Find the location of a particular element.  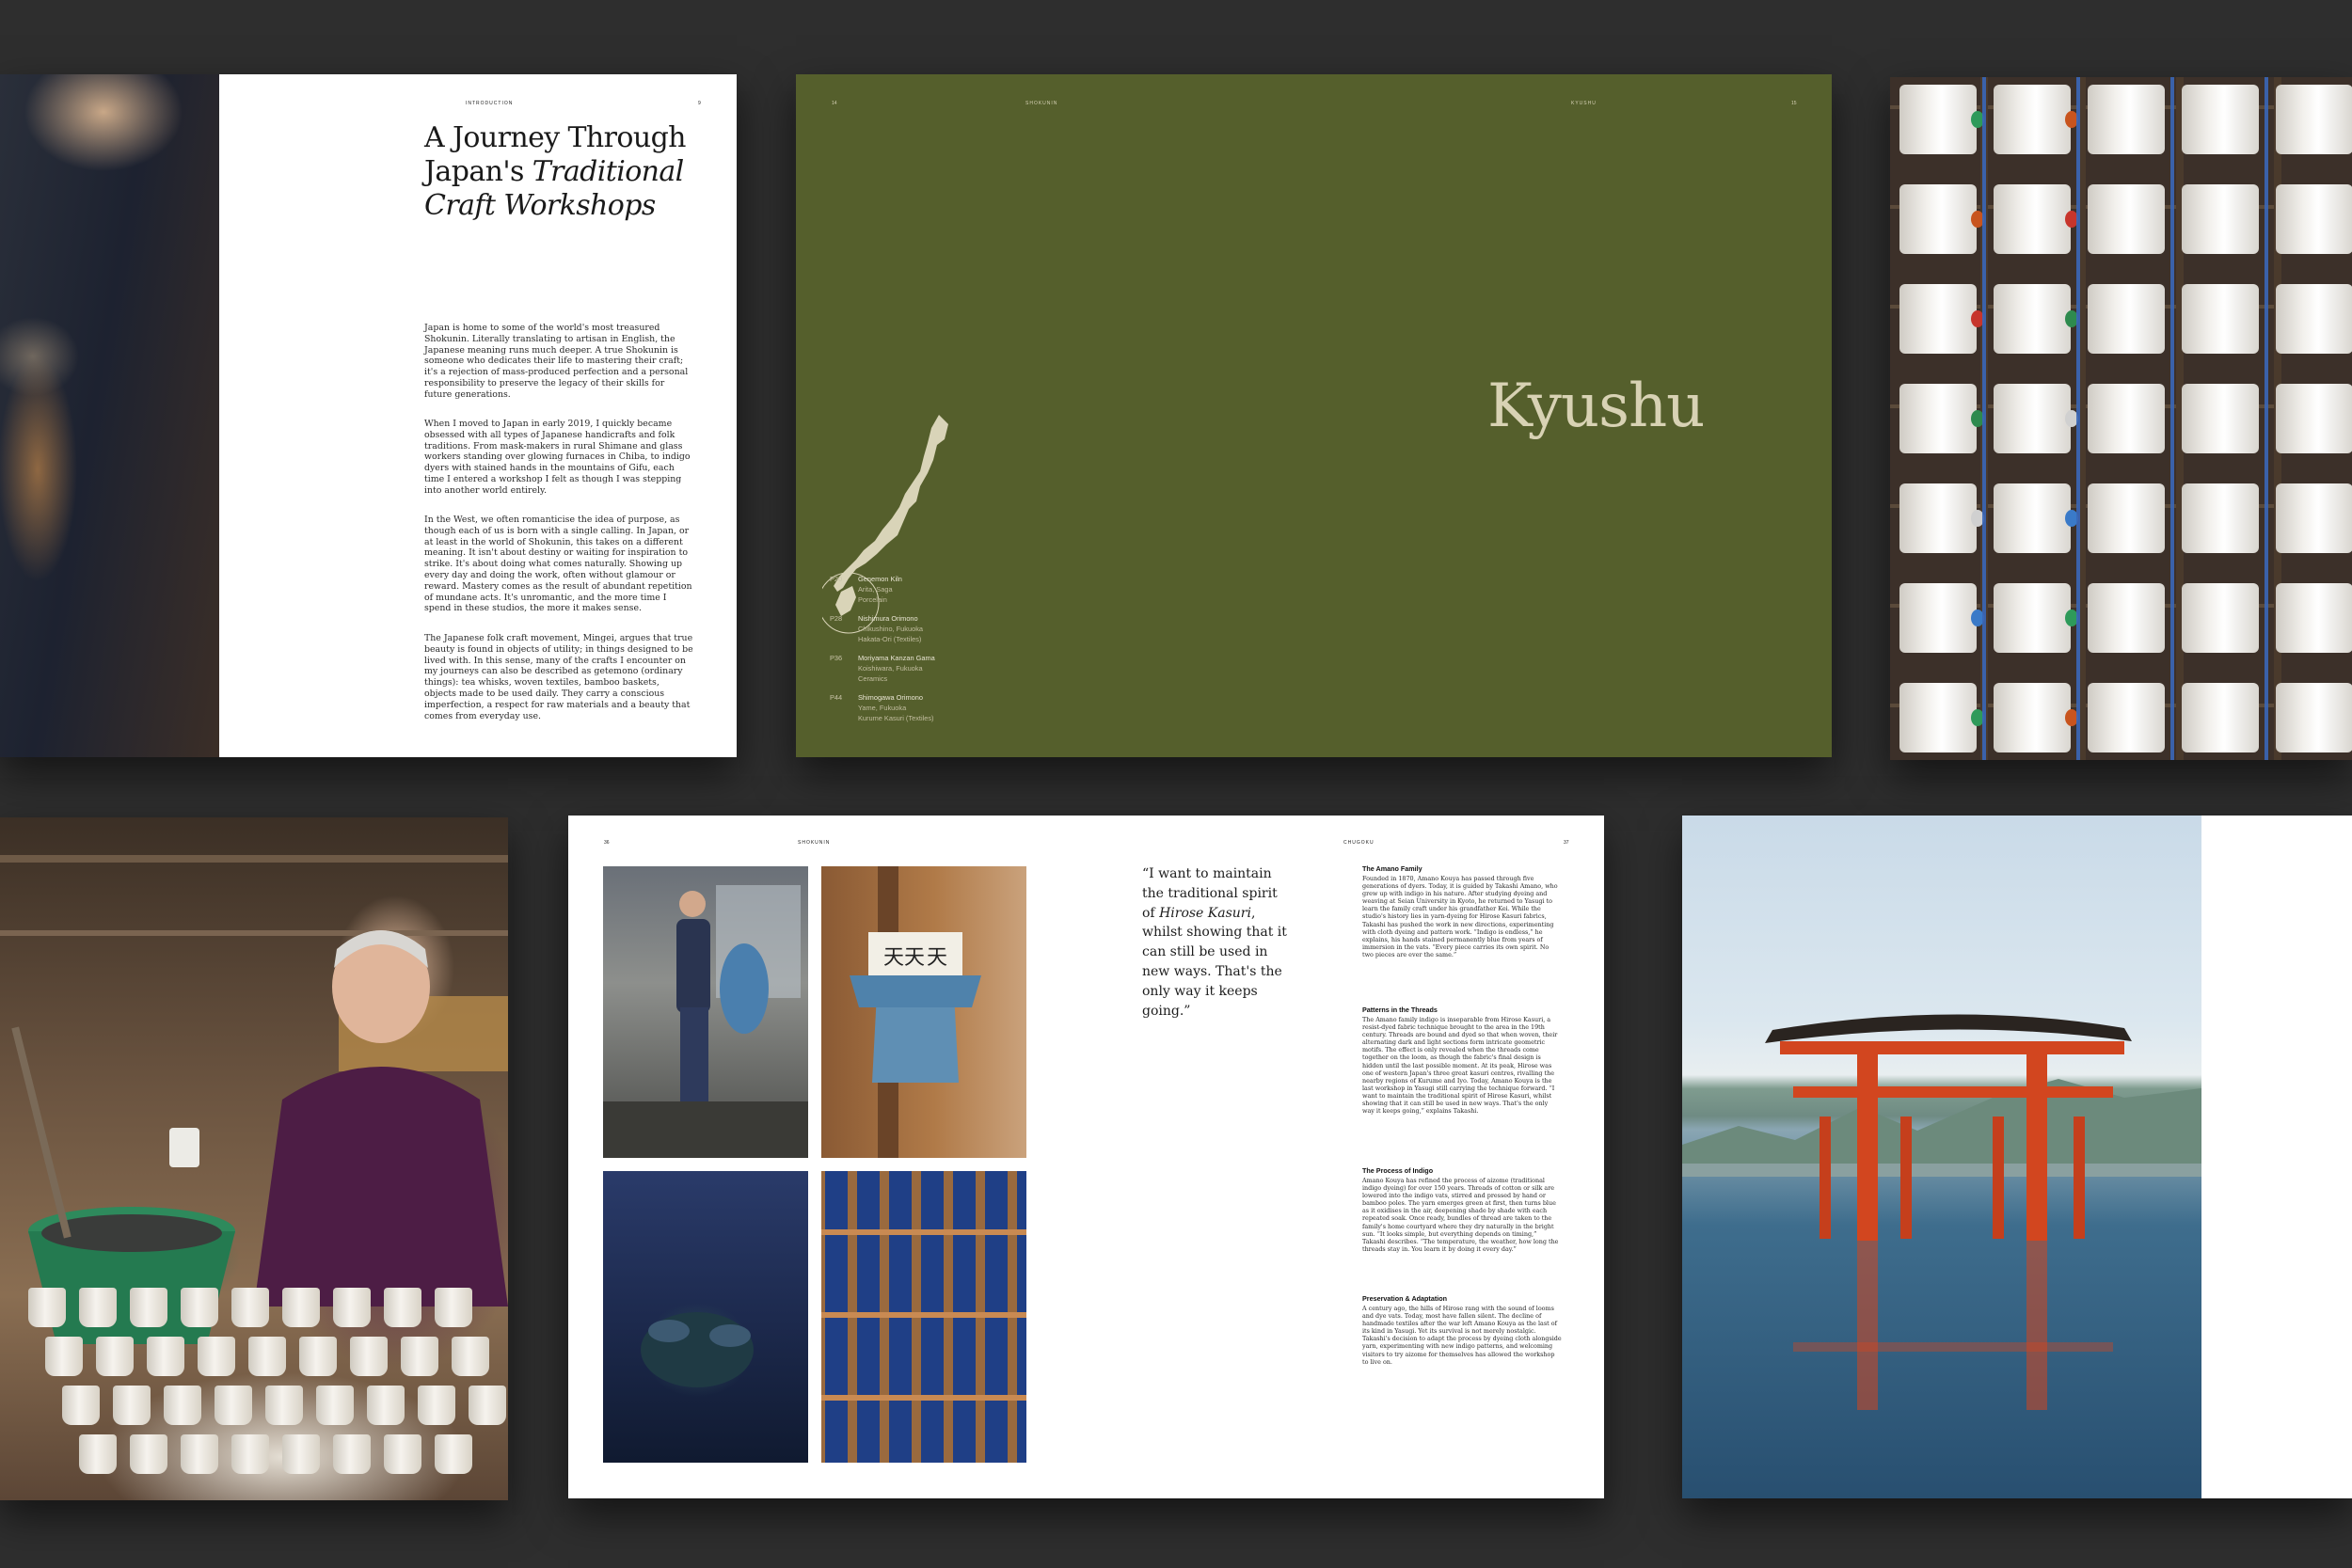

torii-top-beam is located at coordinates (1948, 1029).